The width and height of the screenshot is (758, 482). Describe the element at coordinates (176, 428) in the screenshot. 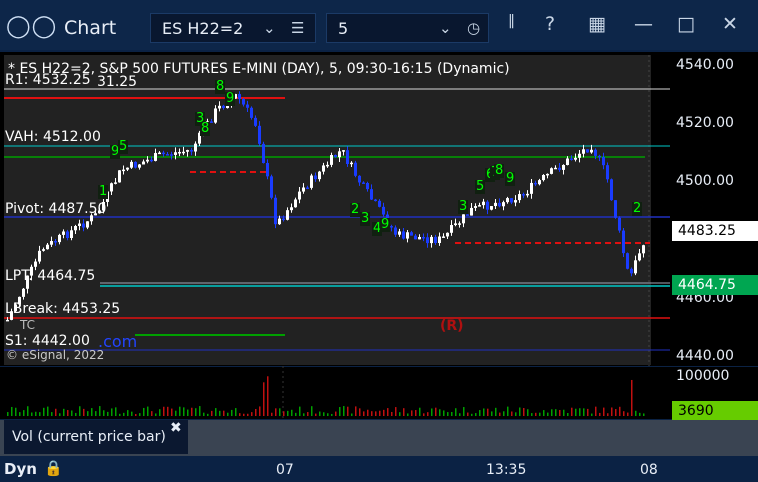

I see `close-icon: ✖` at that location.